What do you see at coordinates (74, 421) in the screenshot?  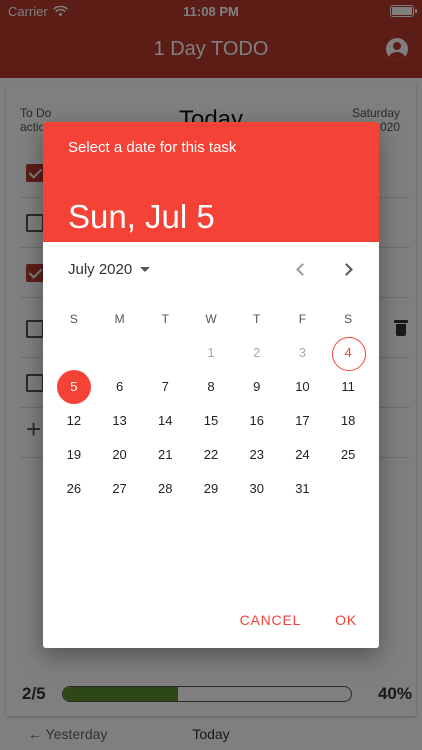 I see `calendar-day: 12` at bounding box center [74, 421].